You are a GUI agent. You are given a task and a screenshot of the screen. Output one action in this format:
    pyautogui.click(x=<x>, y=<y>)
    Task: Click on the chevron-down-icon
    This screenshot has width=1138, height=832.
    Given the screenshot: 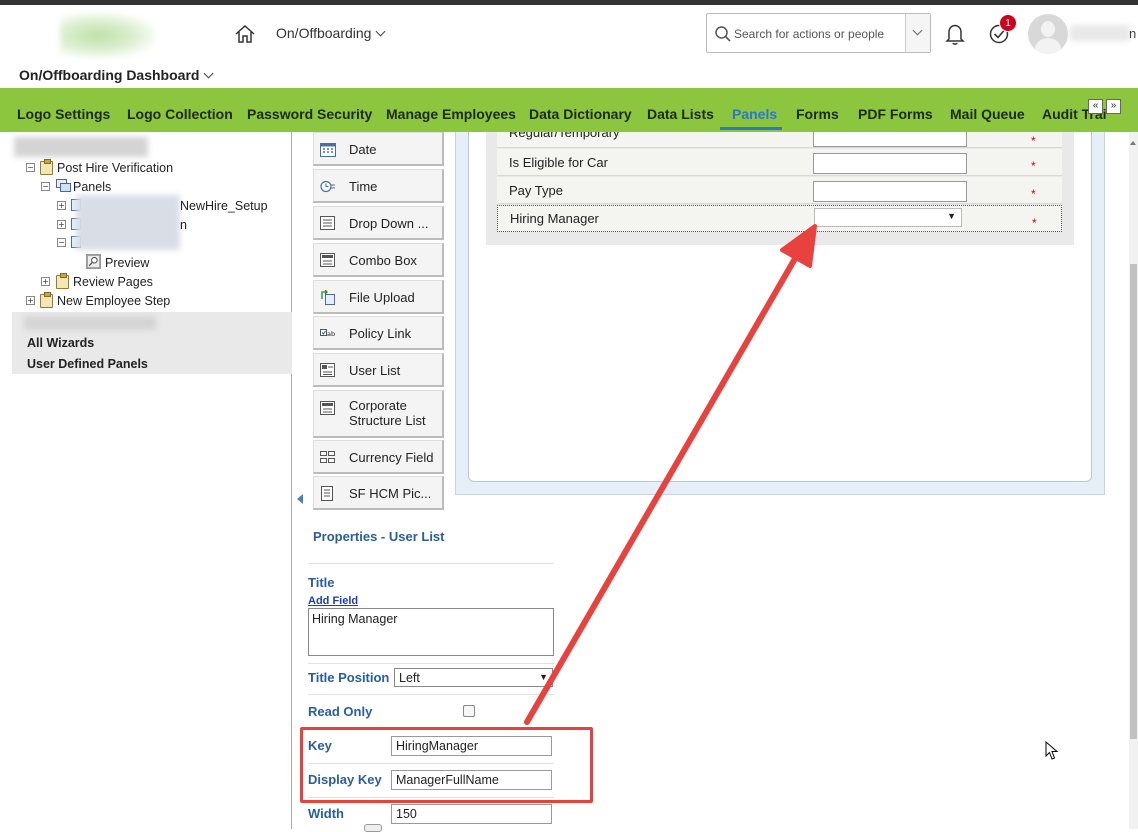 What is the action you would take?
    pyautogui.click(x=381, y=31)
    